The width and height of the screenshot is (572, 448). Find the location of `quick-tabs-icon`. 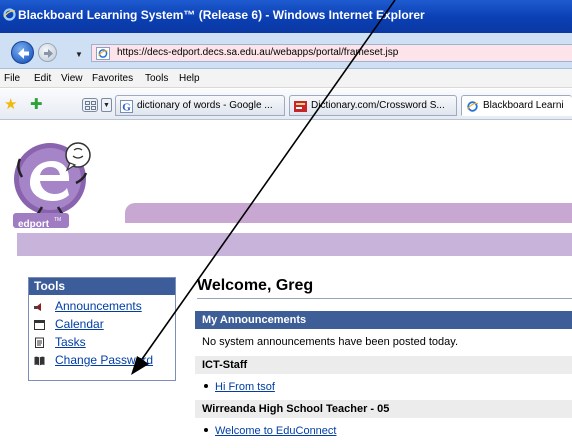

quick-tabs-icon is located at coordinates (87, 103).